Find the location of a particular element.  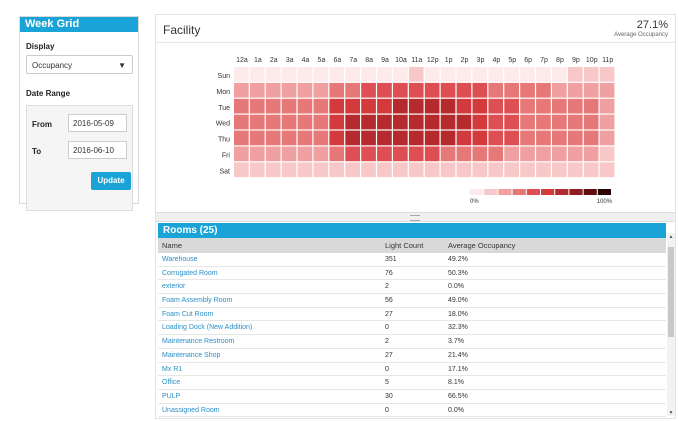

scroll-down-icon: ▼ is located at coordinates (671, 413).